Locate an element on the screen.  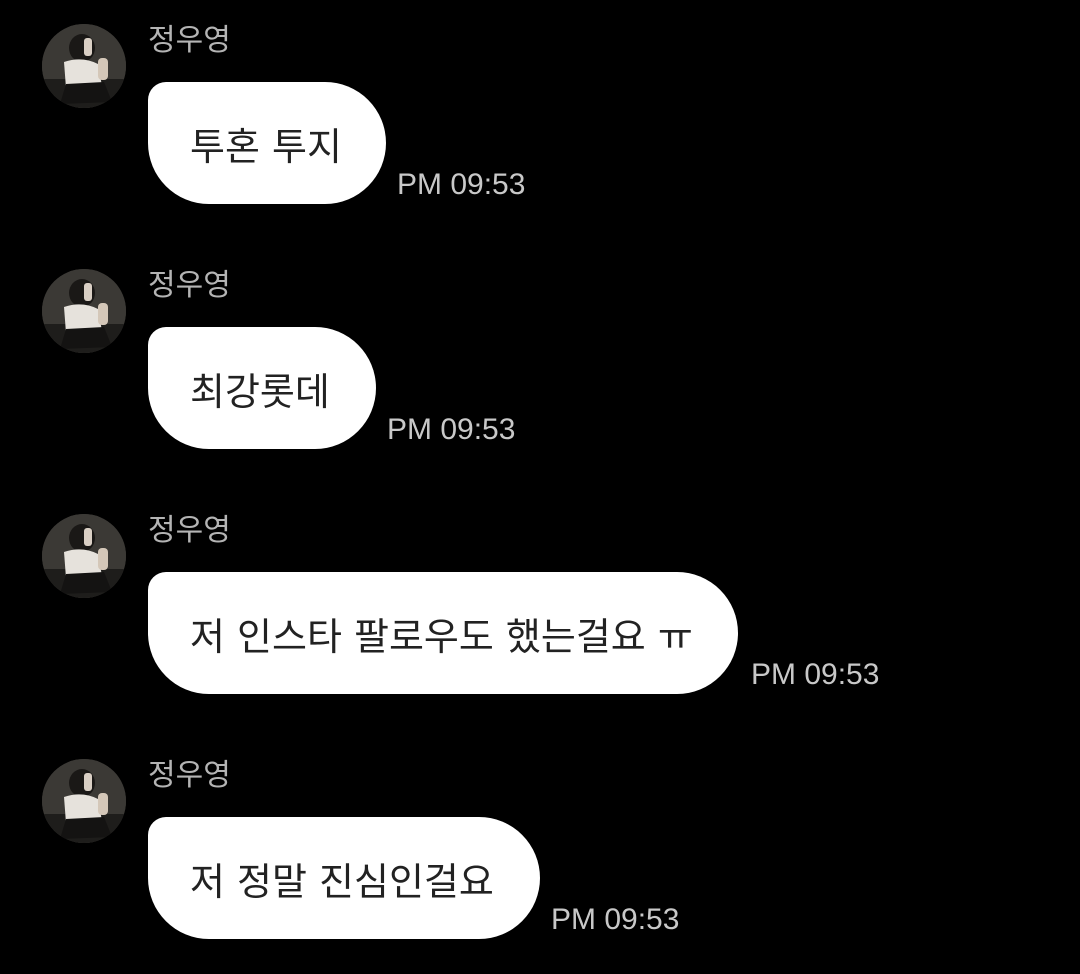
message-bubble: 저 정말 진심인걸요 is located at coordinates (344, 878).